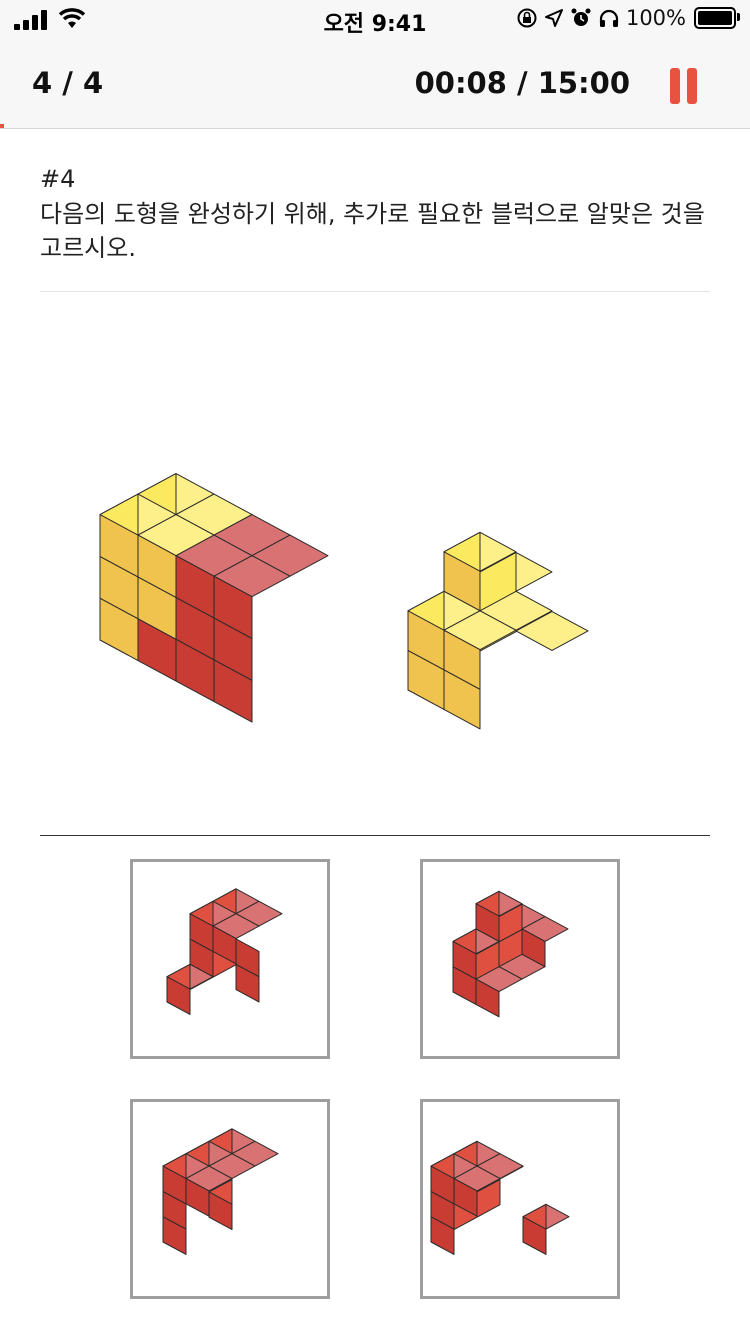 This screenshot has height=1334, width=750. Describe the element at coordinates (375, 84) in the screenshot. I see `quiz-header: 4 / 4 00:08 / 15:00` at that location.